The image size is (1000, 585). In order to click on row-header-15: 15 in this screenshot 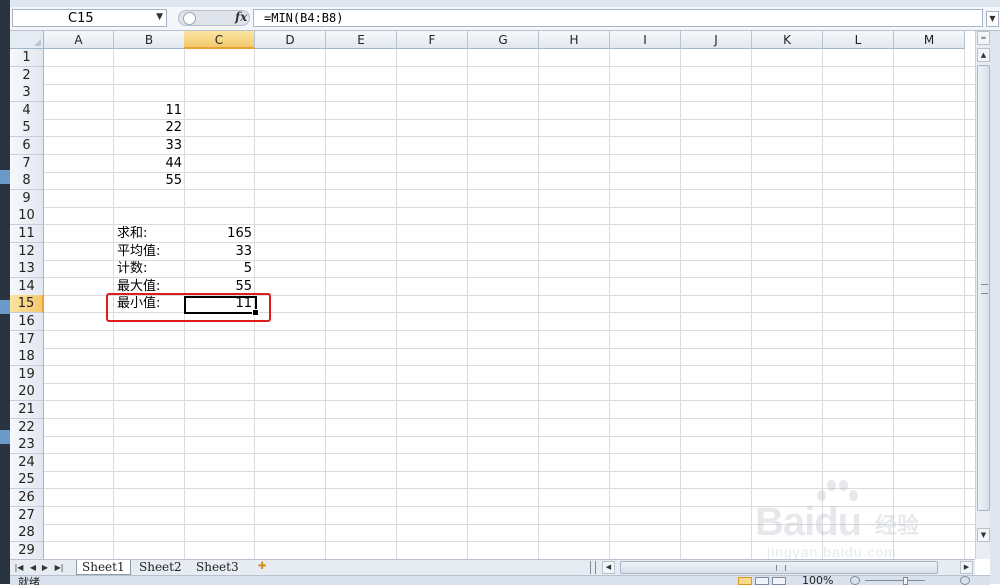, I will do `click(27, 304)`.